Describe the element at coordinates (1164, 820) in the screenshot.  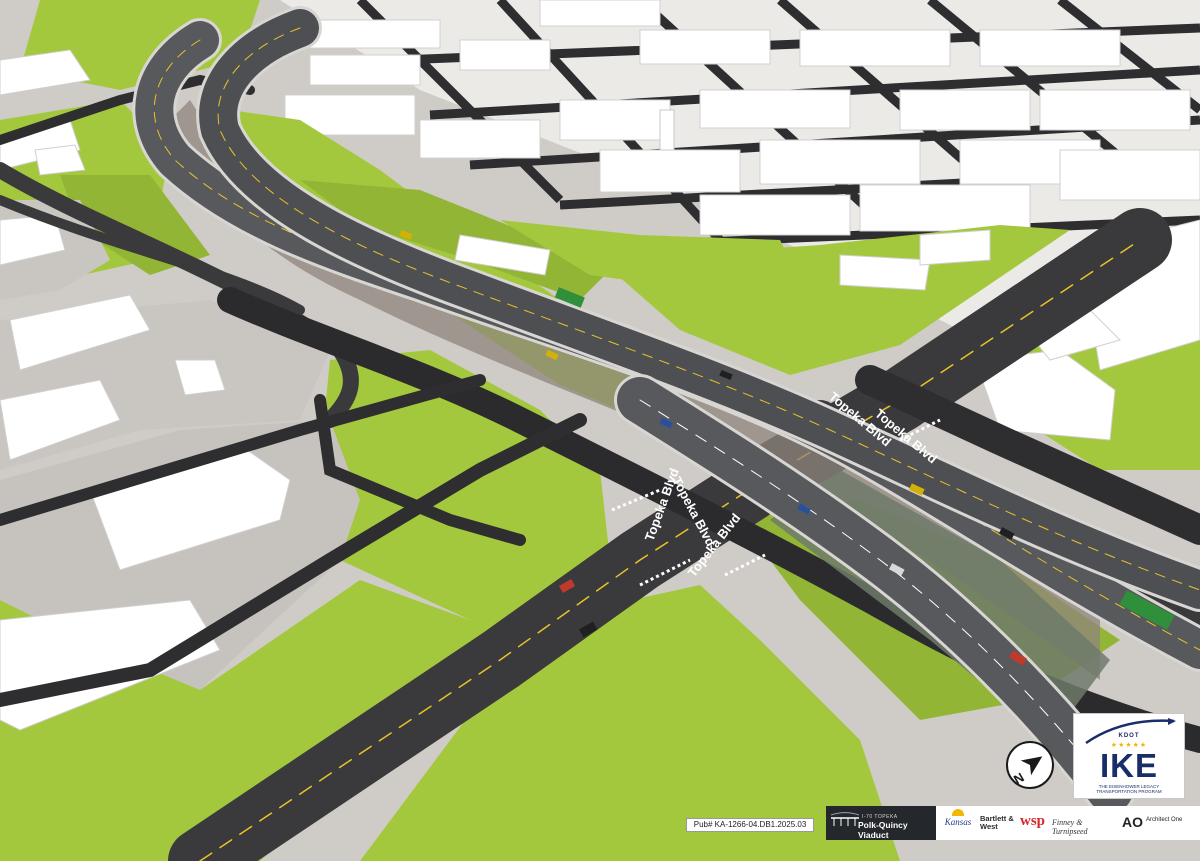
I see `partner-ao-label: Architect One` at that location.